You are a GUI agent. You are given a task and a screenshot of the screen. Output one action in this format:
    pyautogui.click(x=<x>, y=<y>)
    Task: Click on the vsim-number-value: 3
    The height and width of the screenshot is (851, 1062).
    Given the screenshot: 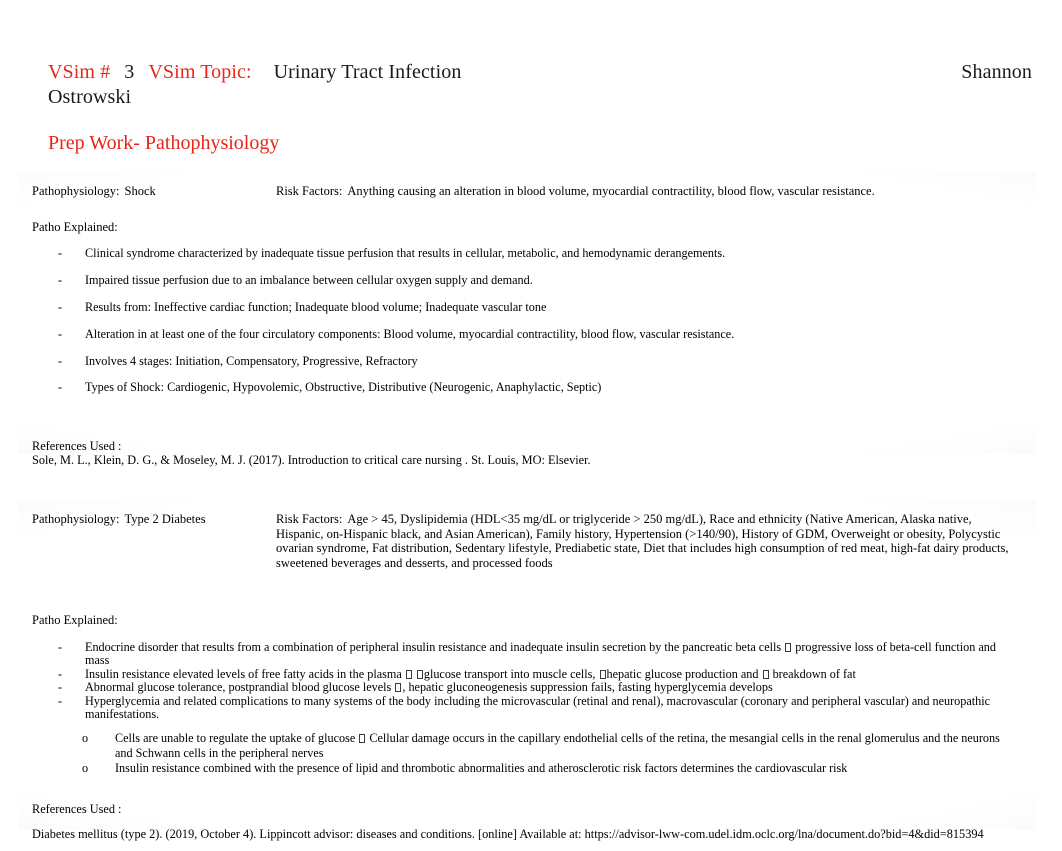 What is the action you would take?
    pyautogui.click(x=129, y=72)
    